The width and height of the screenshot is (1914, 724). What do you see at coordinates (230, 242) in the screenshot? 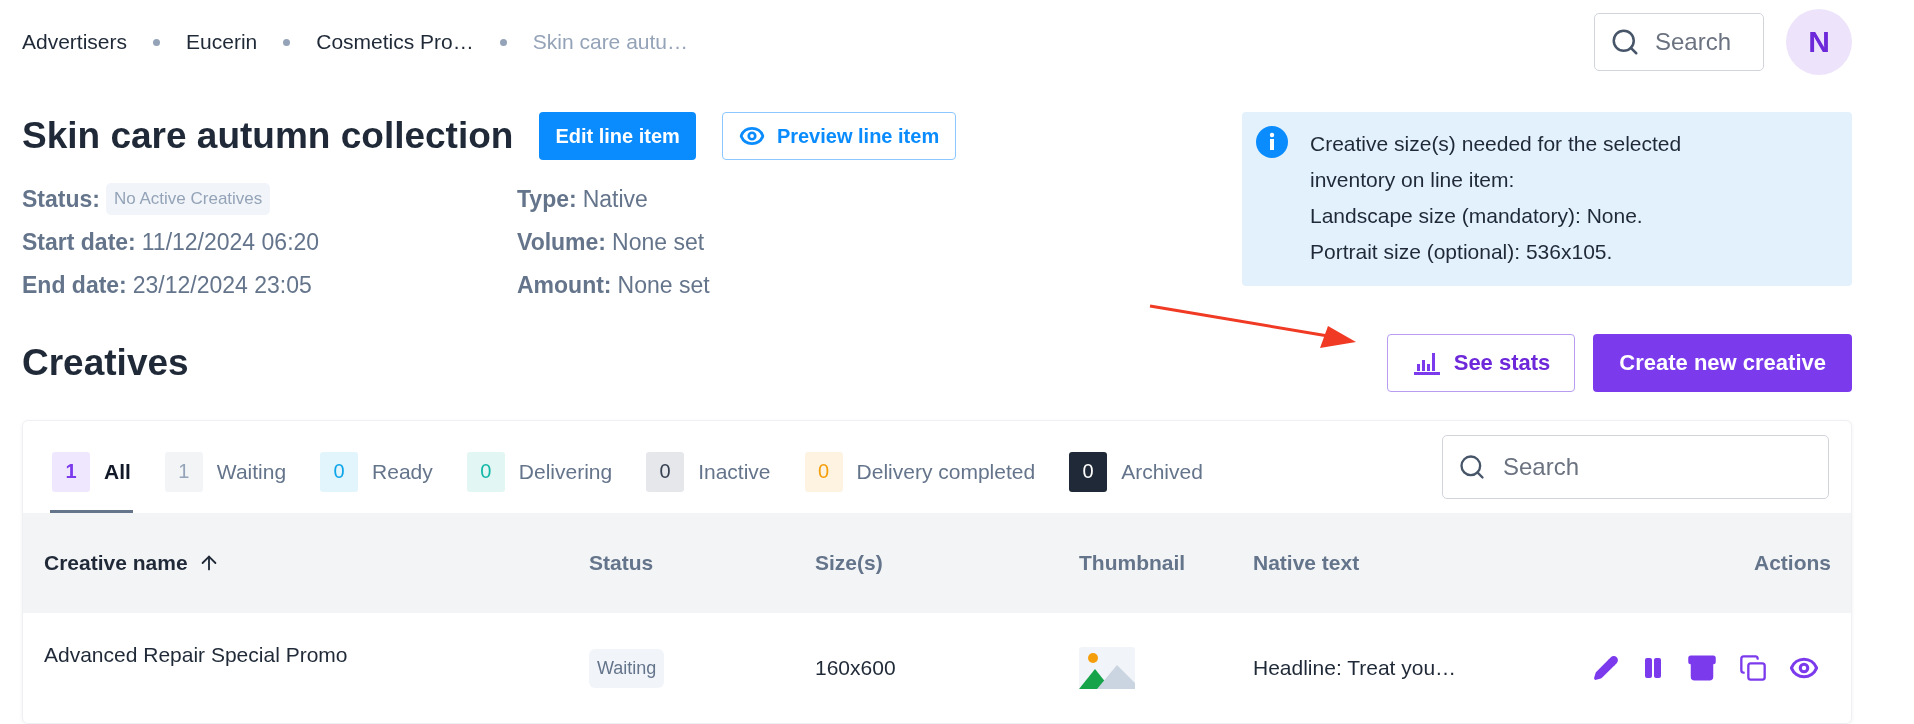
I see `detail-value: 11/12/2024 06:20` at bounding box center [230, 242].